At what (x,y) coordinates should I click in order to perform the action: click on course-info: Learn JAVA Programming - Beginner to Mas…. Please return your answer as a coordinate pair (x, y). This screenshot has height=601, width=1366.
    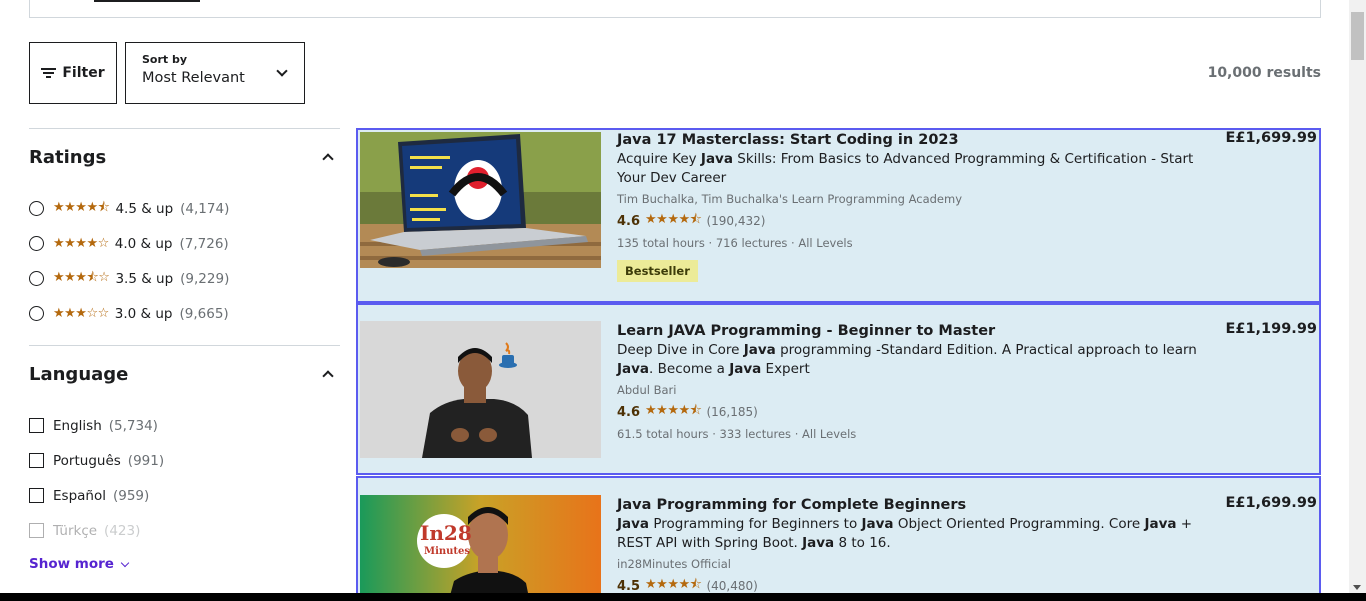
    Looking at the image, I should click on (917, 381).